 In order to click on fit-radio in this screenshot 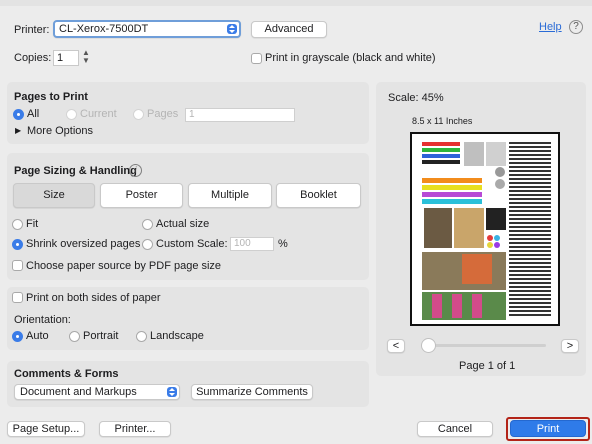, I will do `click(17, 224)`.